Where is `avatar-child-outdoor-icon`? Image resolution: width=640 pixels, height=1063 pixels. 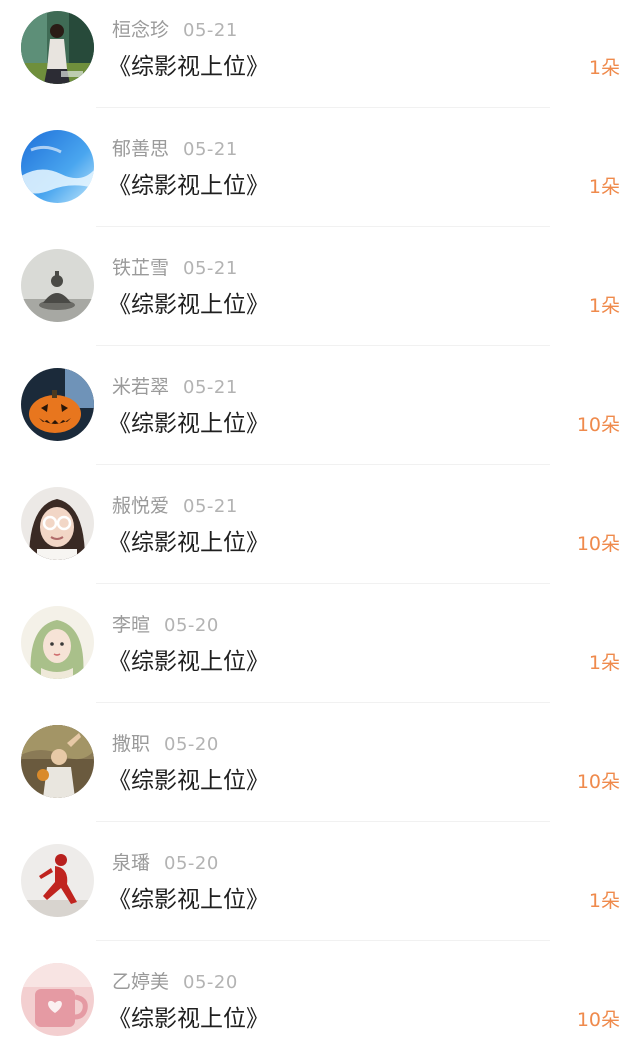
avatar-child-outdoor-icon is located at coordinates (57, 761).